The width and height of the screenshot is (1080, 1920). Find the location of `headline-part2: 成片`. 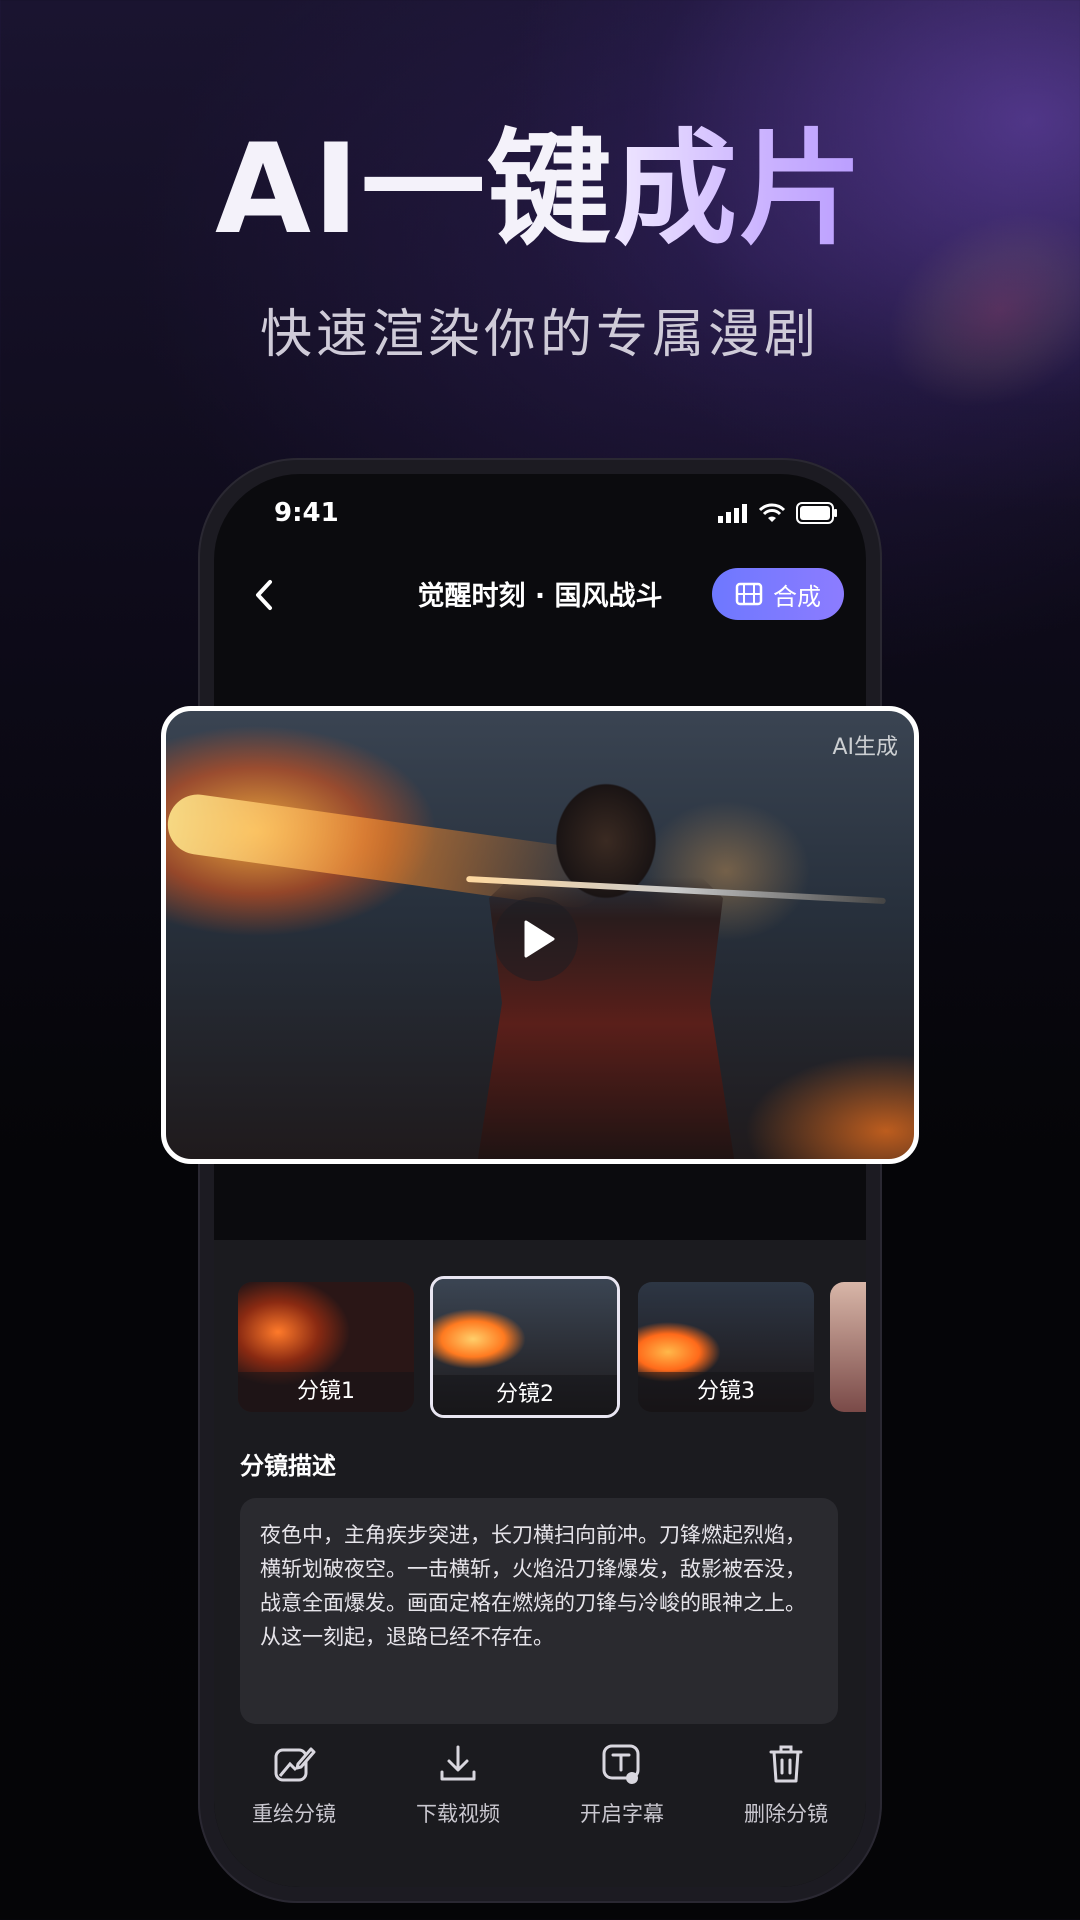

headline-part2: 成片 is located at coordinates (739, 190).